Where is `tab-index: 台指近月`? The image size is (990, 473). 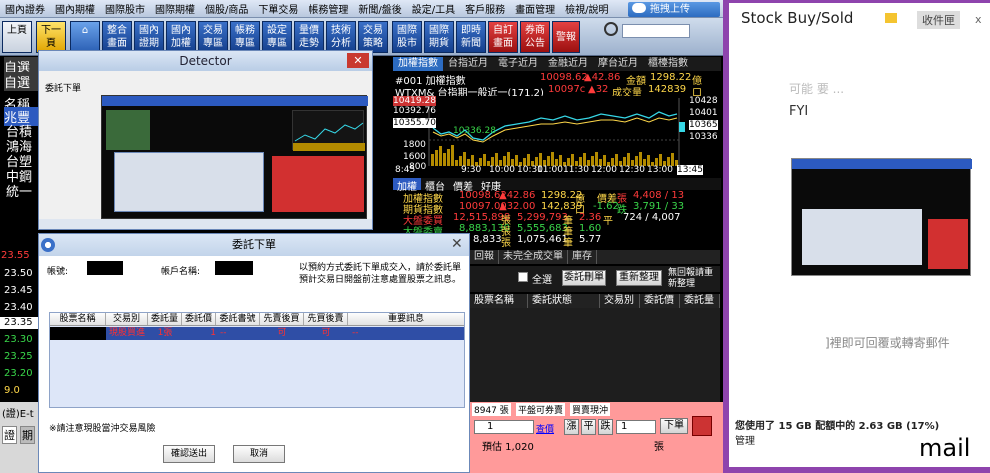
tab-index: 台指近月 is located at coordinates (468, 64).